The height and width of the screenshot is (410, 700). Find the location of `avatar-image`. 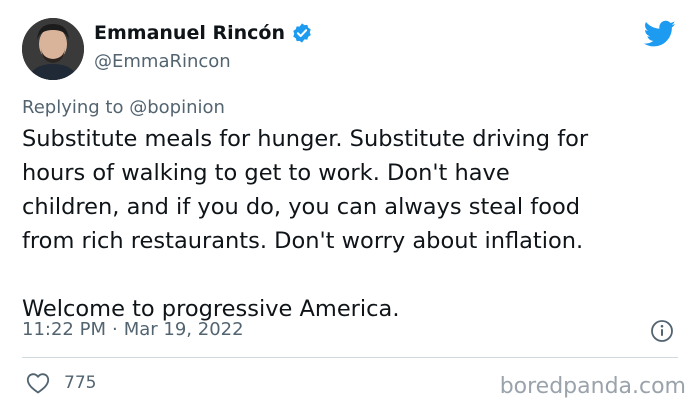

avatar-image is located at coordinates (53, 49).